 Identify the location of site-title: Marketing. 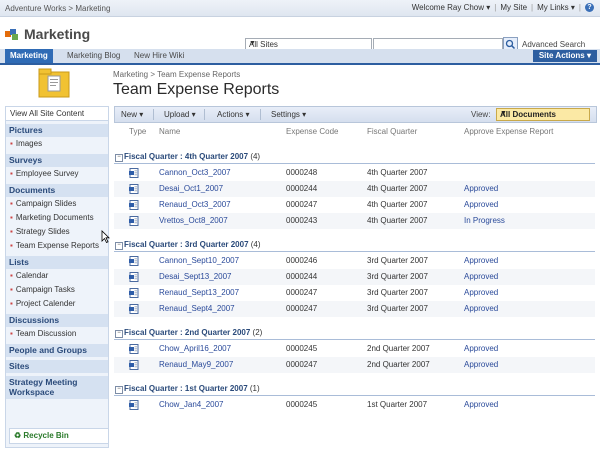
(57, 34).